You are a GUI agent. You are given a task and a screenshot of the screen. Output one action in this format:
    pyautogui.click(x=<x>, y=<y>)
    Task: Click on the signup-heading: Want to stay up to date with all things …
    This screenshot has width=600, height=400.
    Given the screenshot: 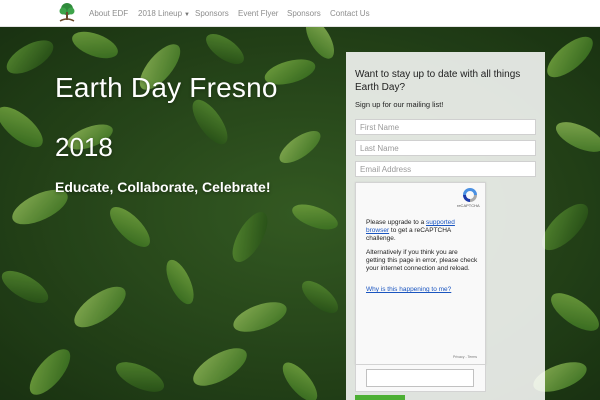 What is the action you would take?
    pyautogui.click(x=438, y=81)
    